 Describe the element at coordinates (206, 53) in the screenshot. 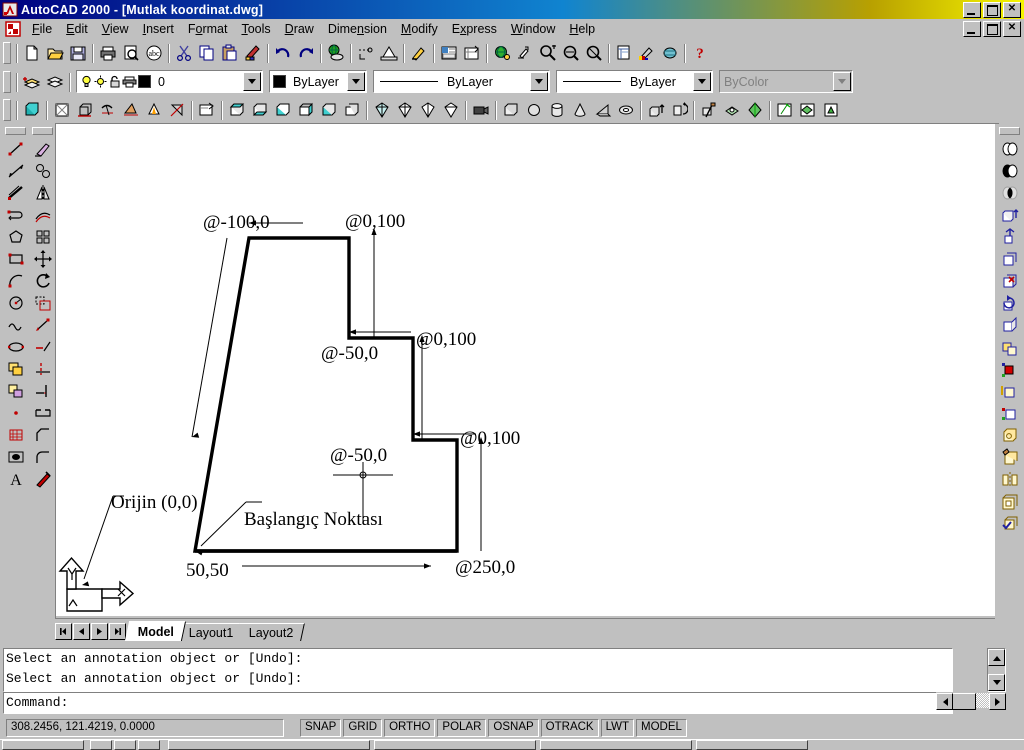

I see `copy-icon` at that location.